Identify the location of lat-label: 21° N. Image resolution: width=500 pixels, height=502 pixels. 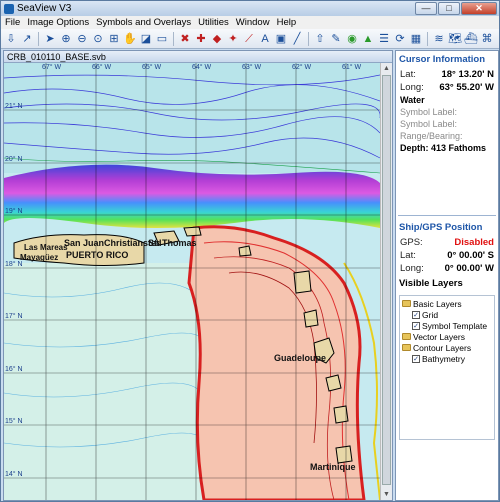
(14, 106).